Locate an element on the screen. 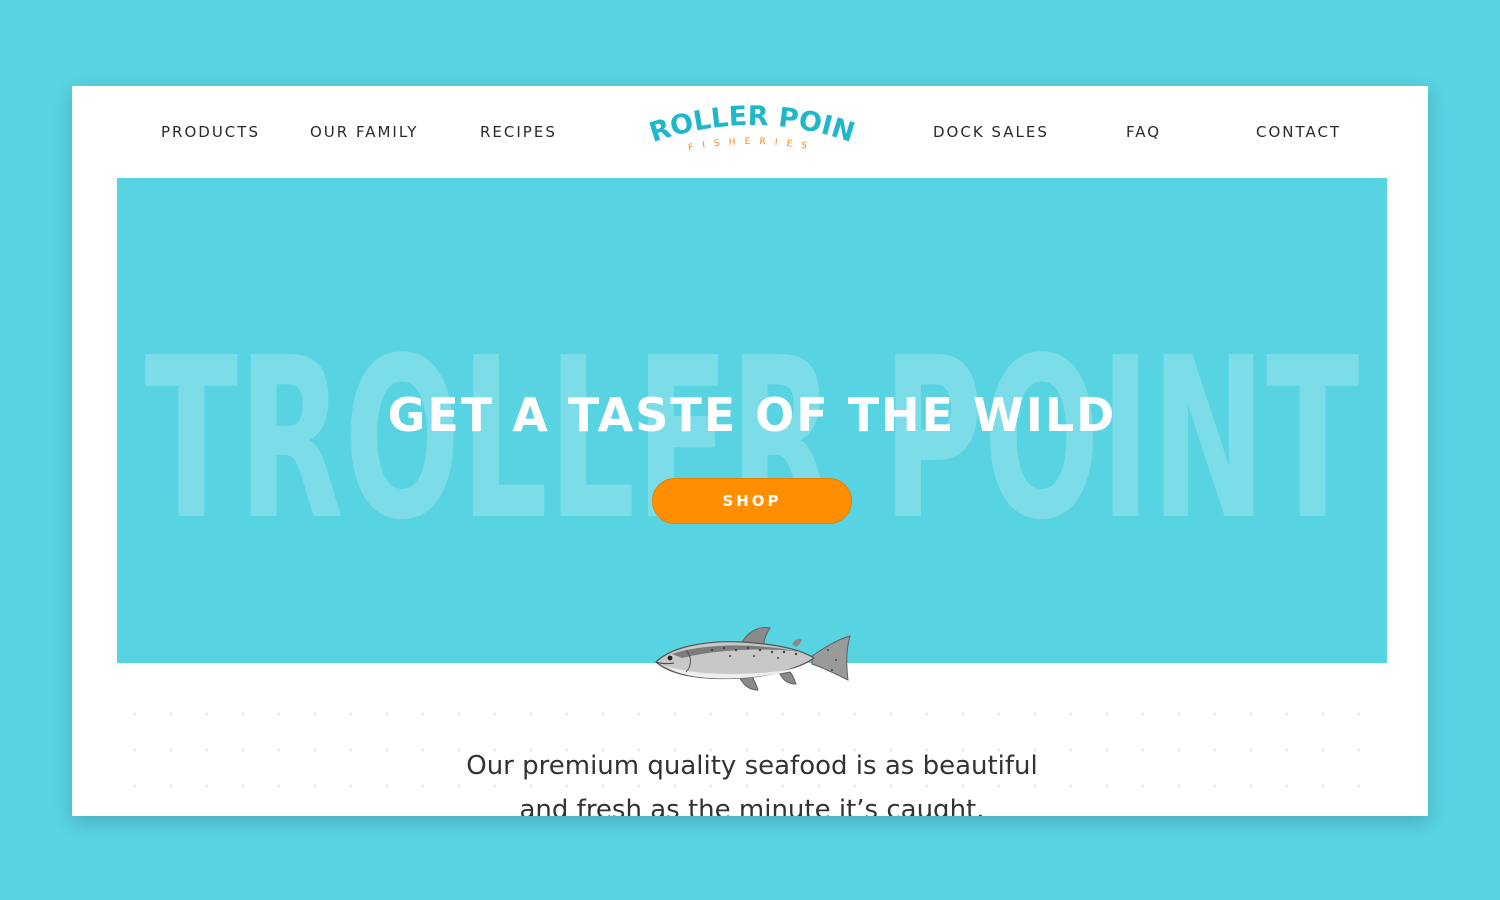 Image resolution: width=1500 pixels, height=900 pixels. logo-tagline: FISHERIES is located at coordinates (747, 145).